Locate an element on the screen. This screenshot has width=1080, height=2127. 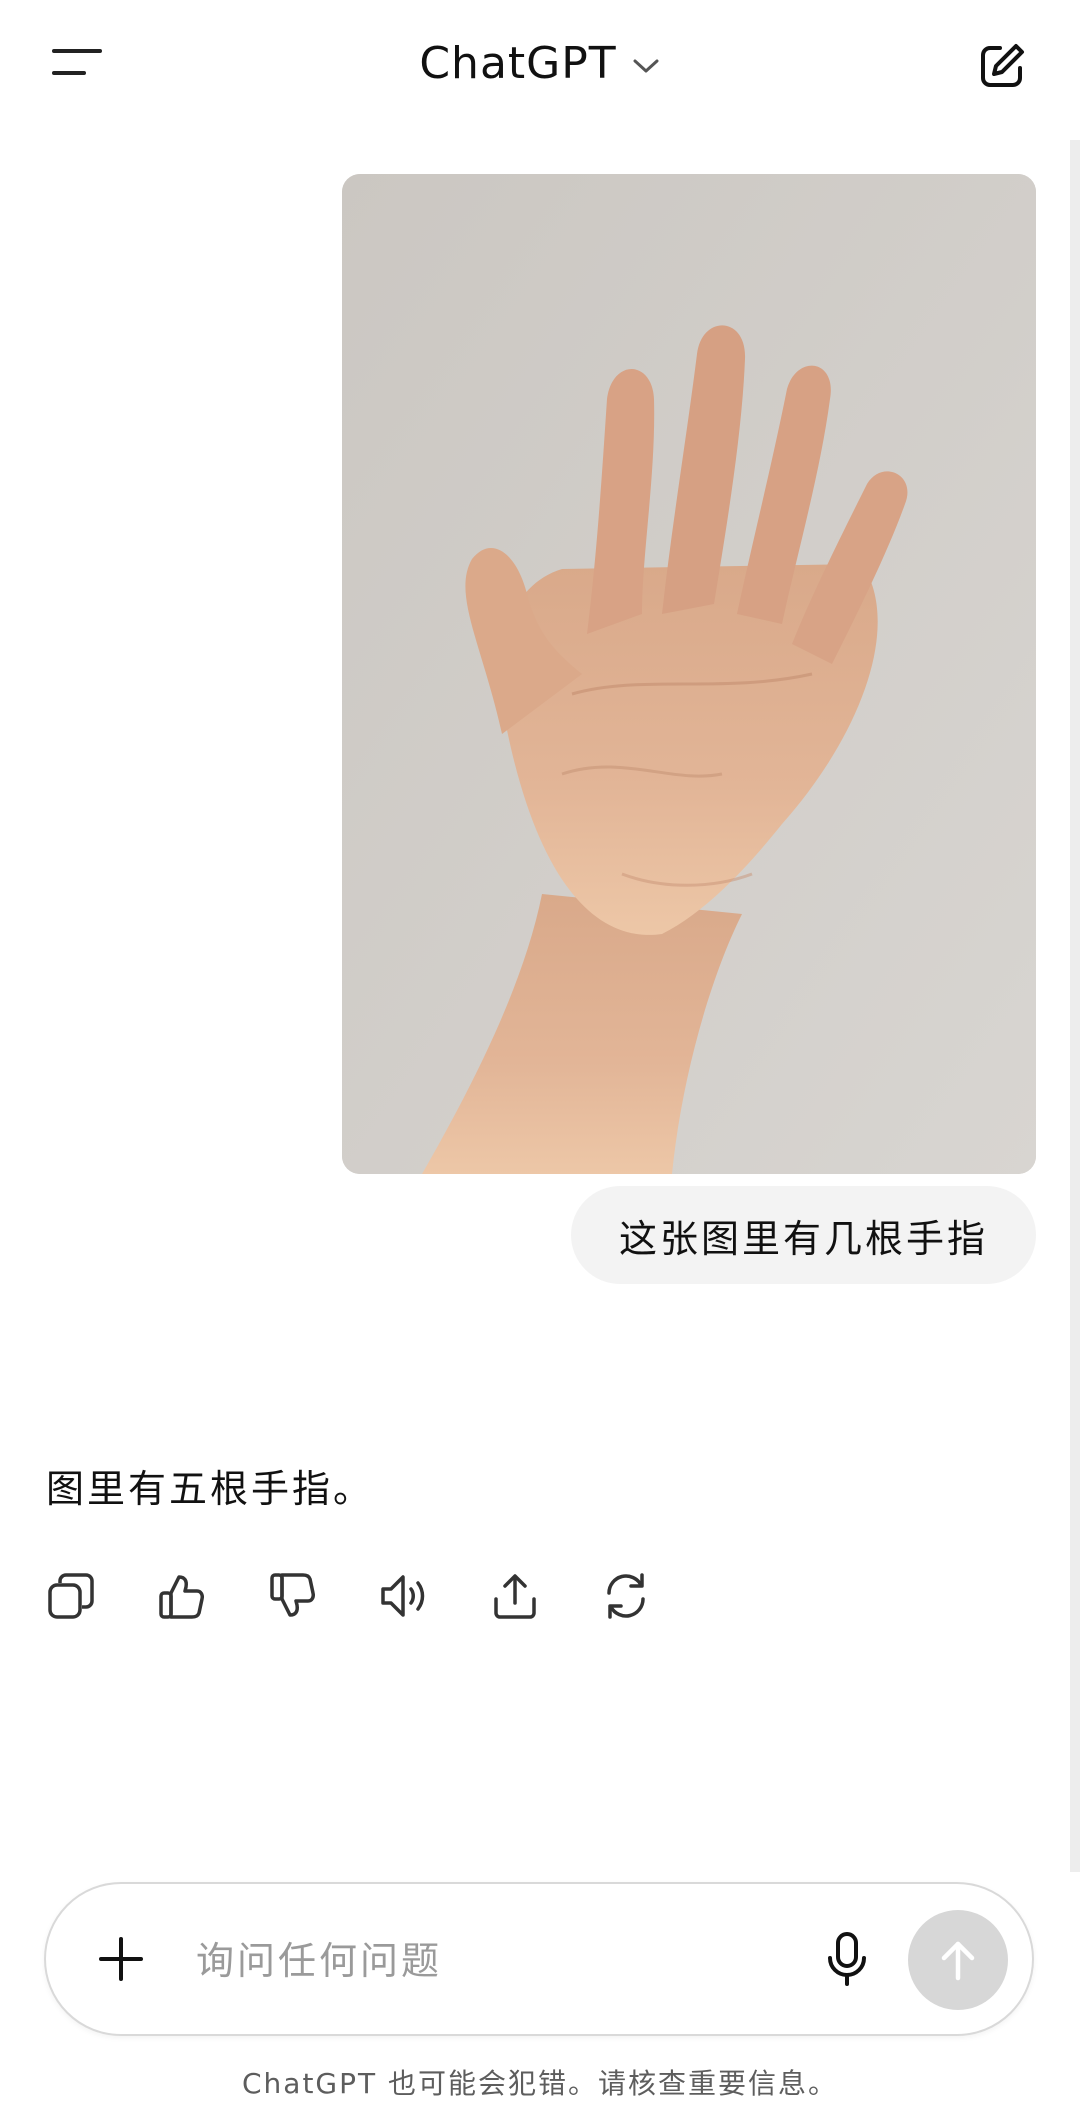
new-chat-button is located at coordinates (1002, 66).